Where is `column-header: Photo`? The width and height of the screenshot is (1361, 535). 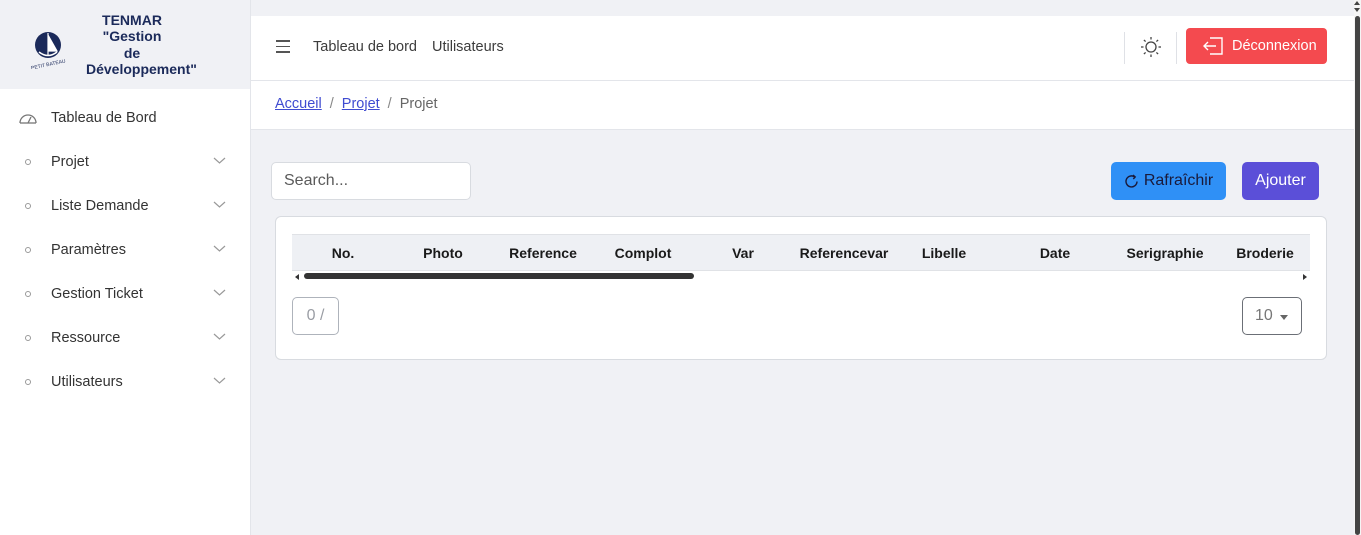
column-header: Photo is located at coordinates (443, 253).